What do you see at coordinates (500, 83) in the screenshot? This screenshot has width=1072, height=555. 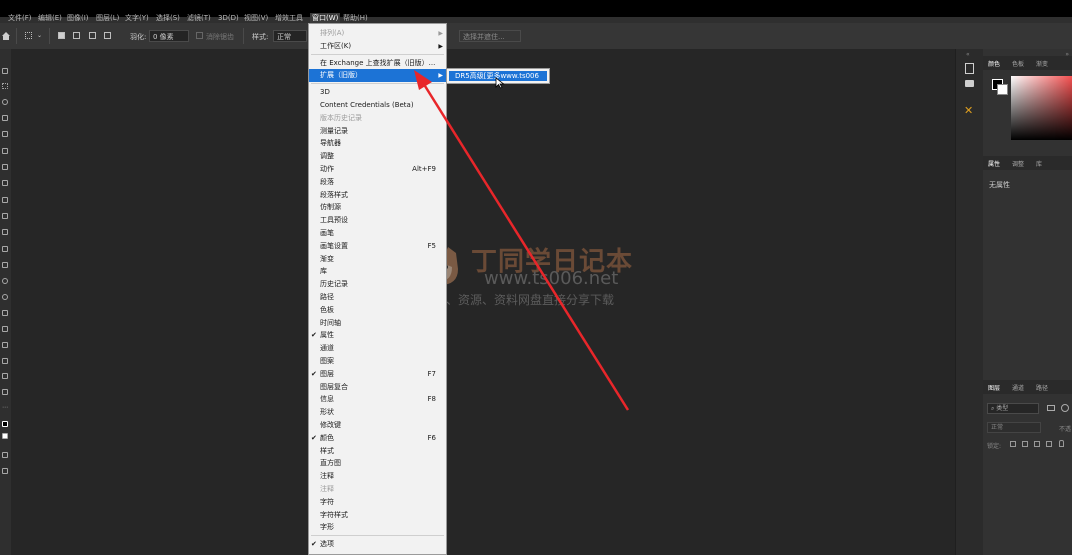 I see `mouse-pointer-icon` at bounding box center [500, 83].